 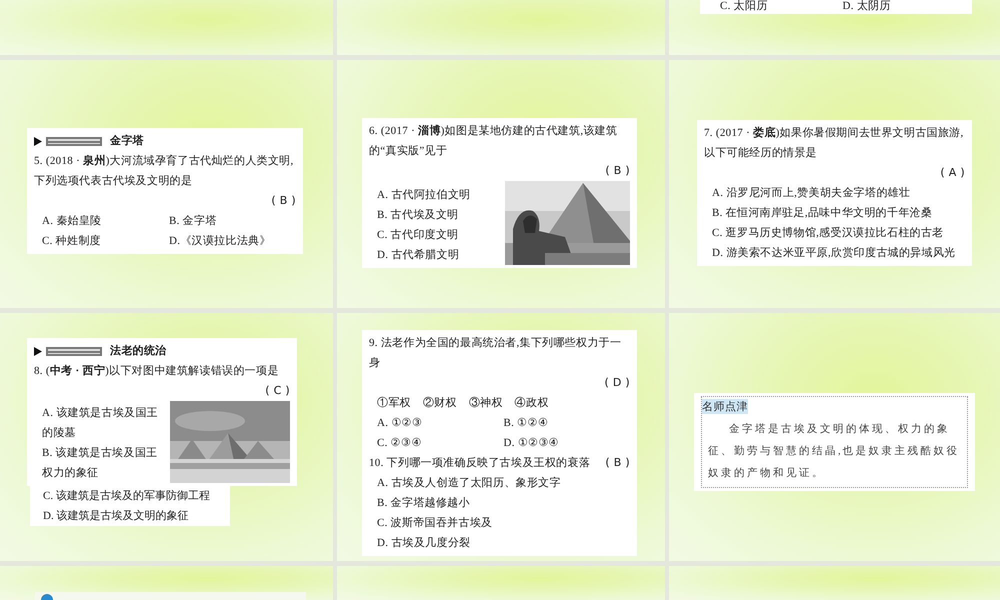 I want to click on option-text: ③神权, so click(x=485, y=403).